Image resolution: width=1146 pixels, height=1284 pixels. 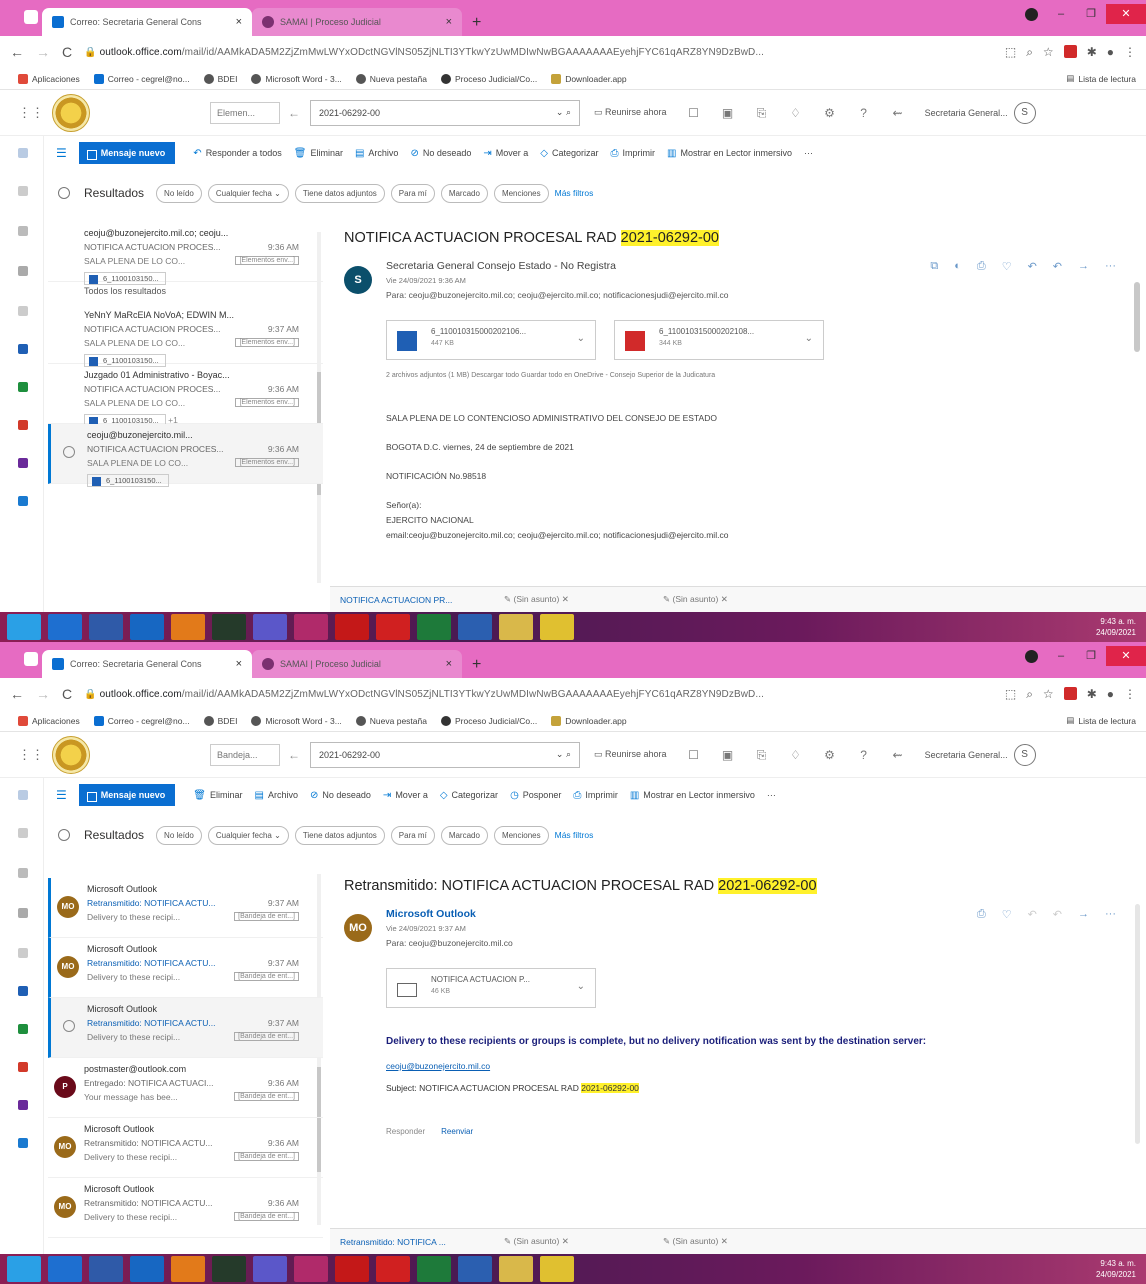 I want to click on delete-button: 🗑 Eliminar, so click(x=318, y=153).